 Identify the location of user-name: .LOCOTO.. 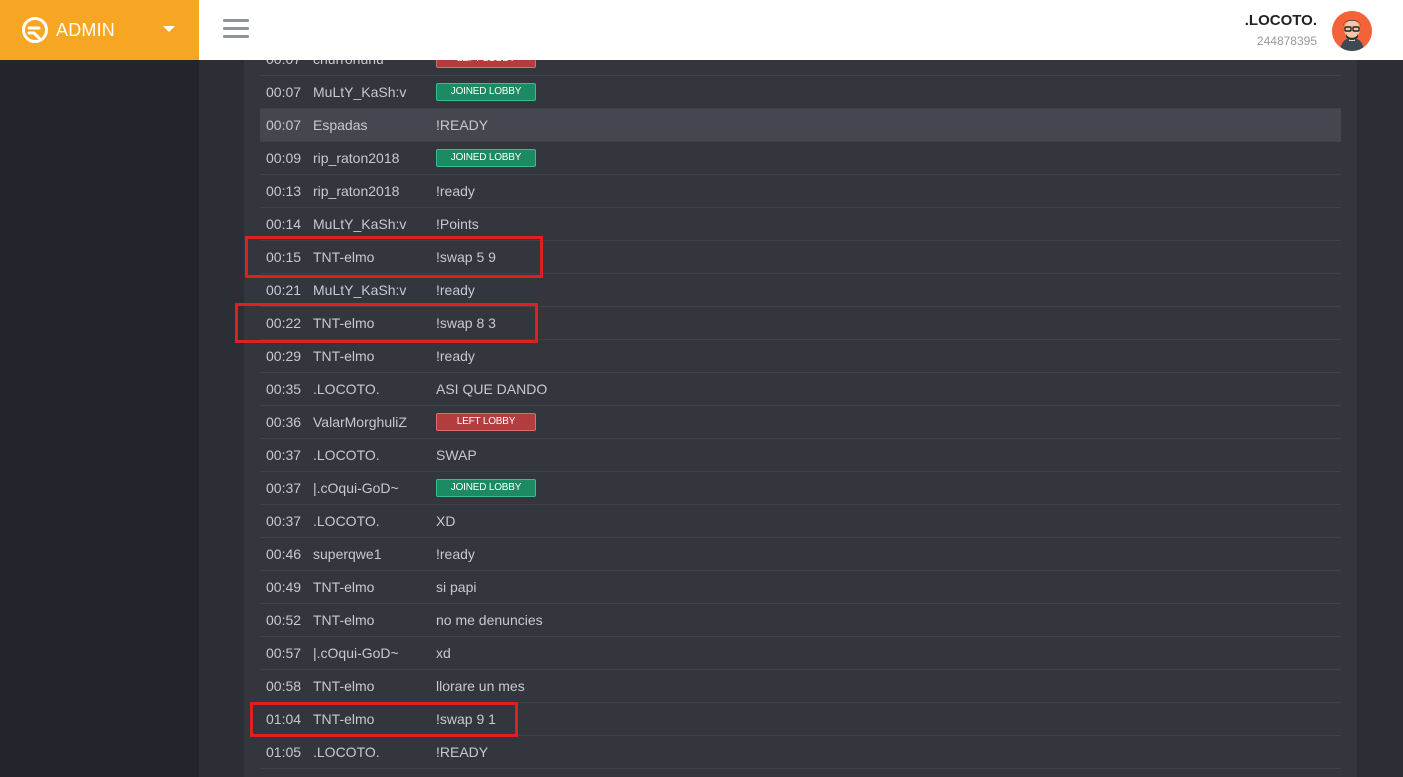
(1280, 20).